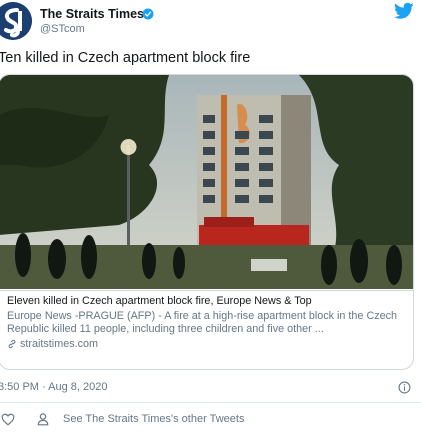 The image size is (421, 439). I want to click on avatar, so click(16, 21).